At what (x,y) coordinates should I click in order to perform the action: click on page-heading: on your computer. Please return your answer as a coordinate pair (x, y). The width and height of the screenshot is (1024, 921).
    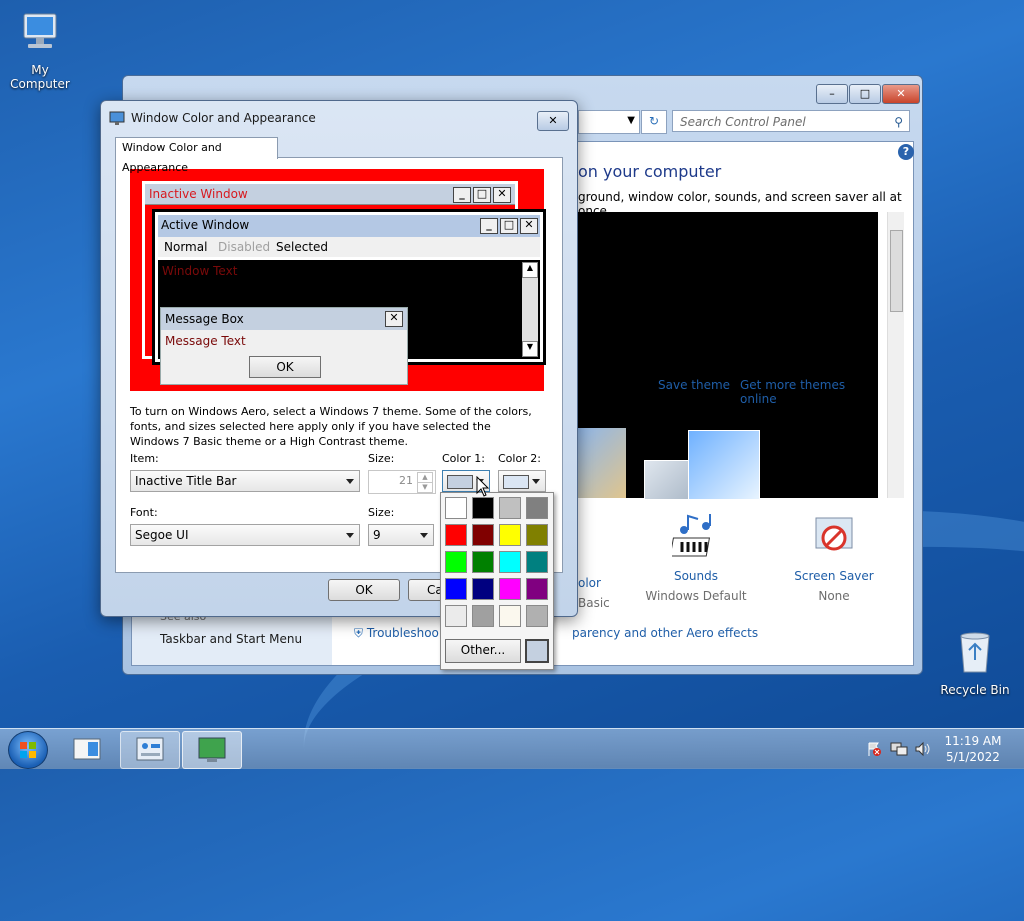
    Looking at the image, I should click on (650, 171).